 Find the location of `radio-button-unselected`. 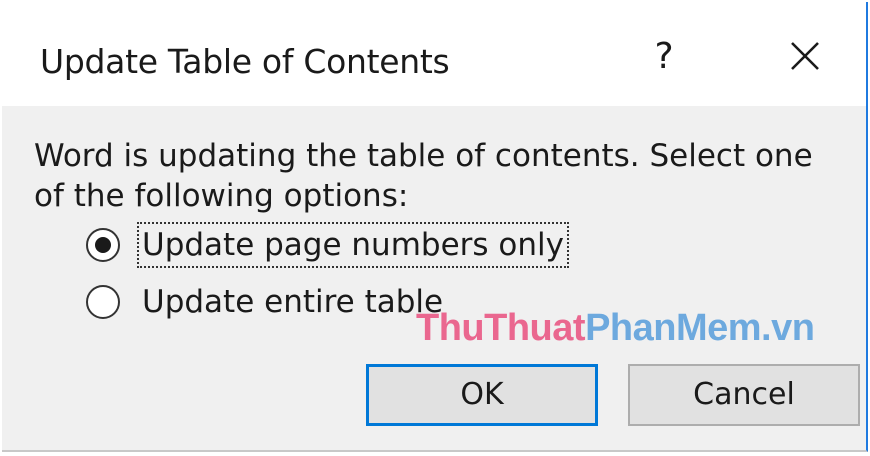

radio-button-unselected is located at coordinates (103, 302).